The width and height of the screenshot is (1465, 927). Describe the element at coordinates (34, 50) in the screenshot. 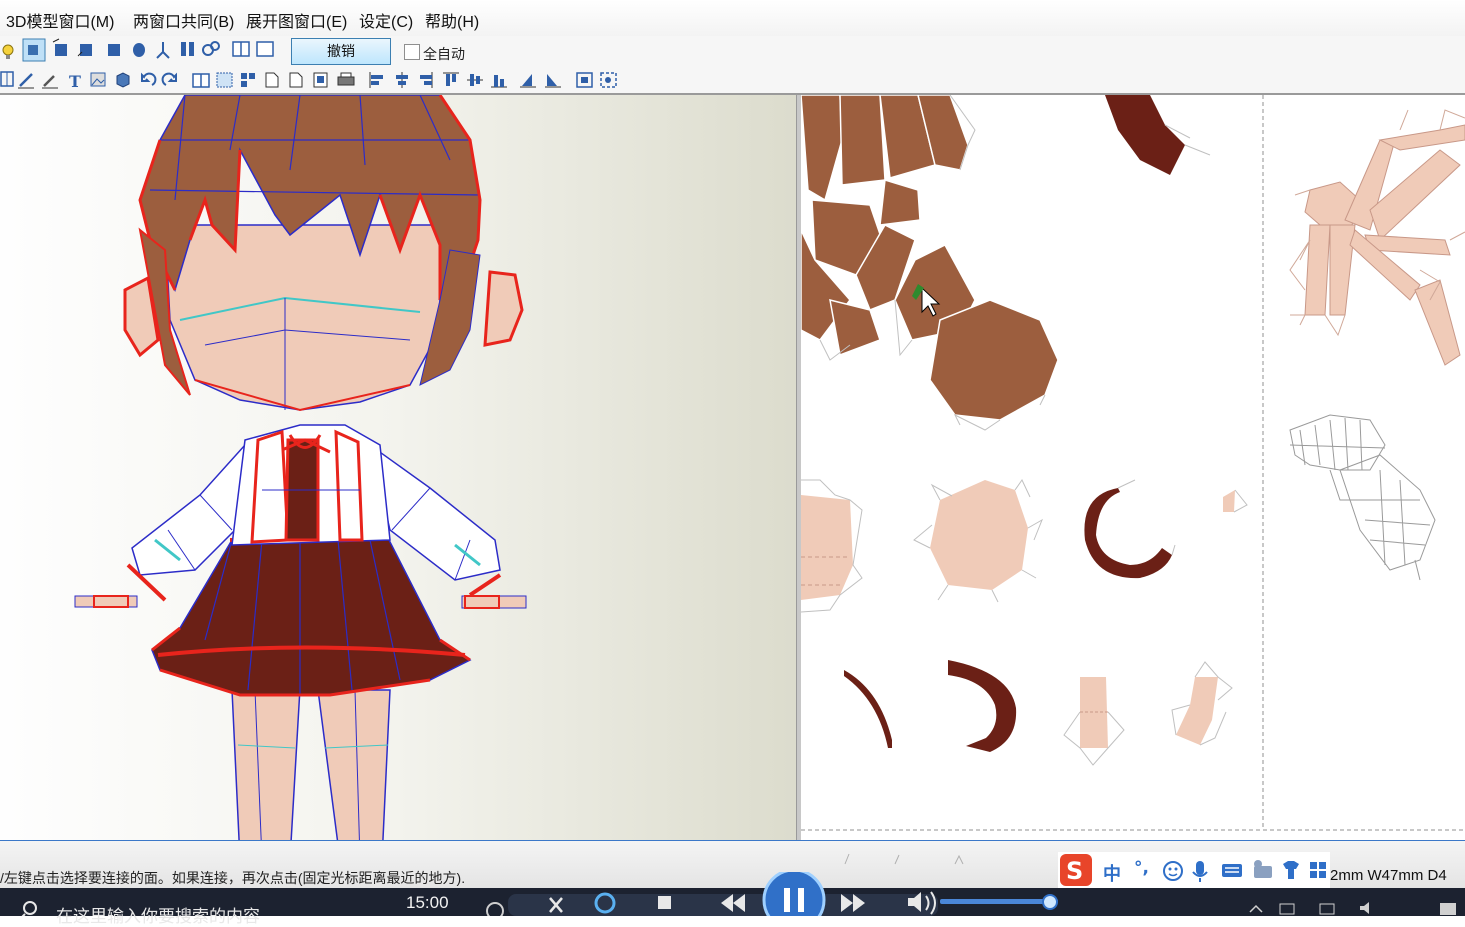

I see `view-cube-icon` at that location.